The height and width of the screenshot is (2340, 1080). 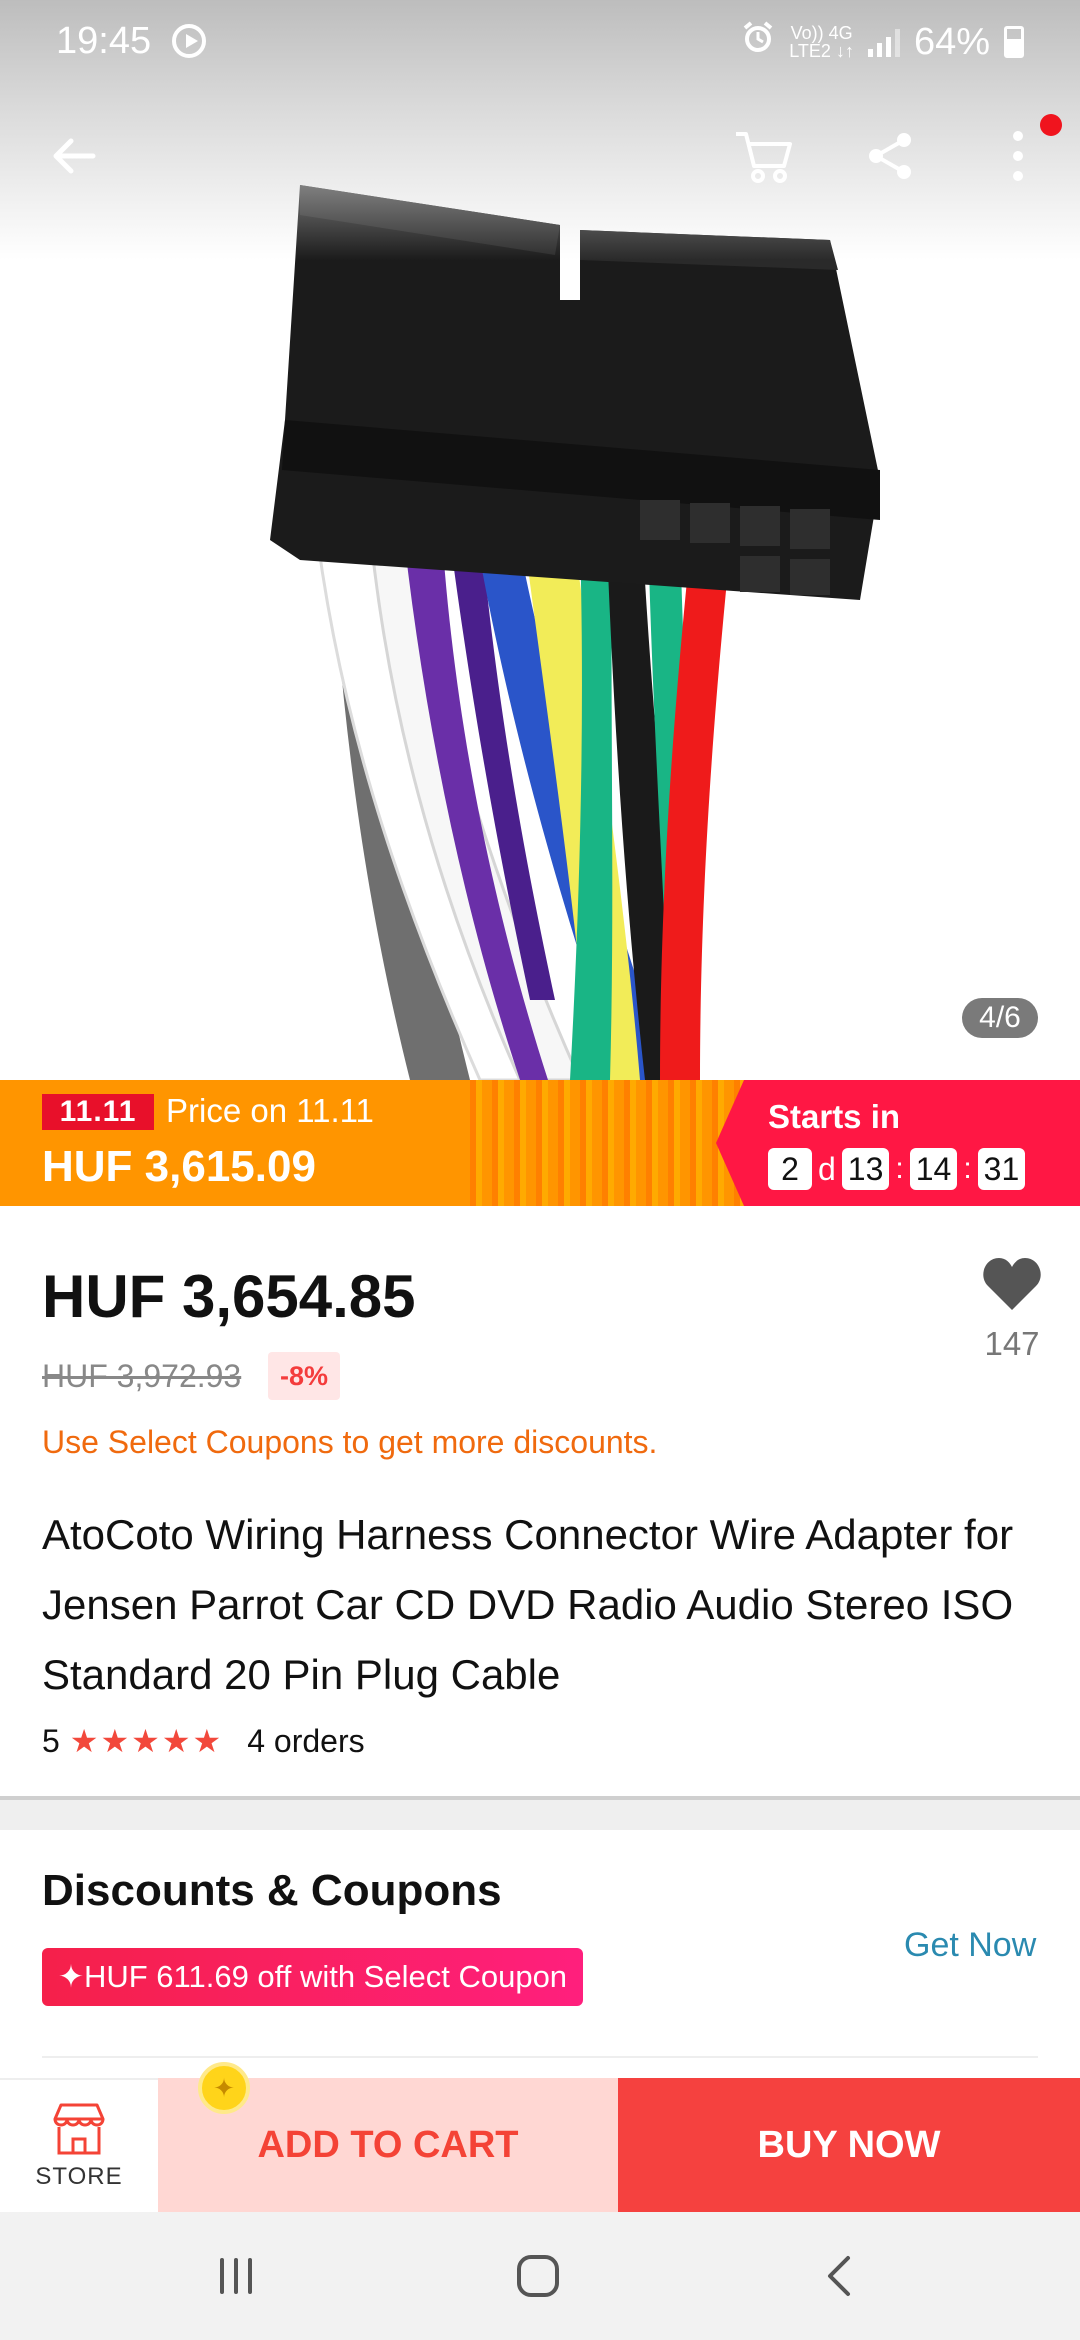 What do you see at coordinates (104, 41) in the screenshot?
I see `status-time: 19:45` at bounding box center [104, 41].